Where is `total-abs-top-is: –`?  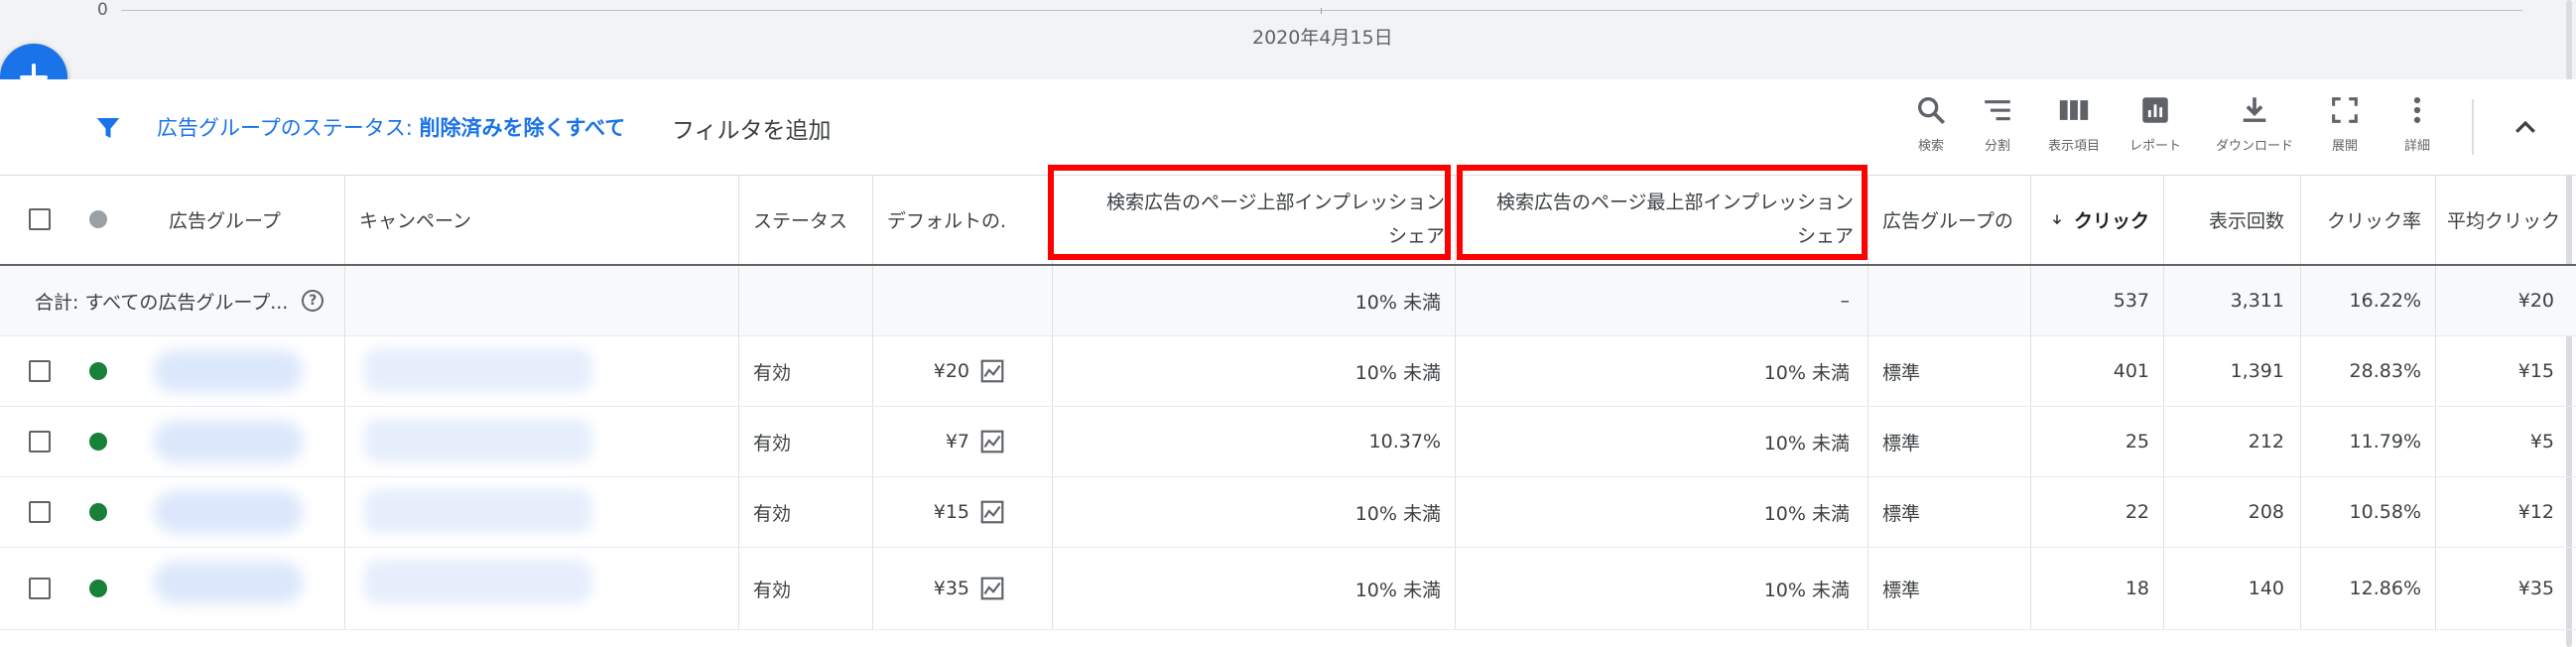
total-abs-top-is: – is located at coordinates (1846, 301).